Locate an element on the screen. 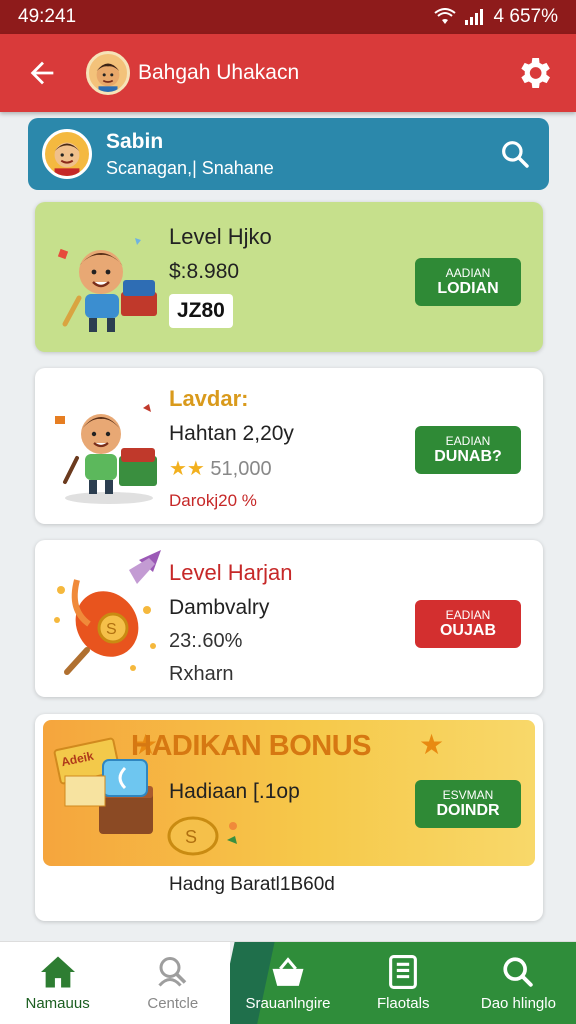 The image size is (576, 1024). level-card-1: Level Hjko $:8.980 JZ80 AADIAN LODIAN is located at coordinates (289, 277).